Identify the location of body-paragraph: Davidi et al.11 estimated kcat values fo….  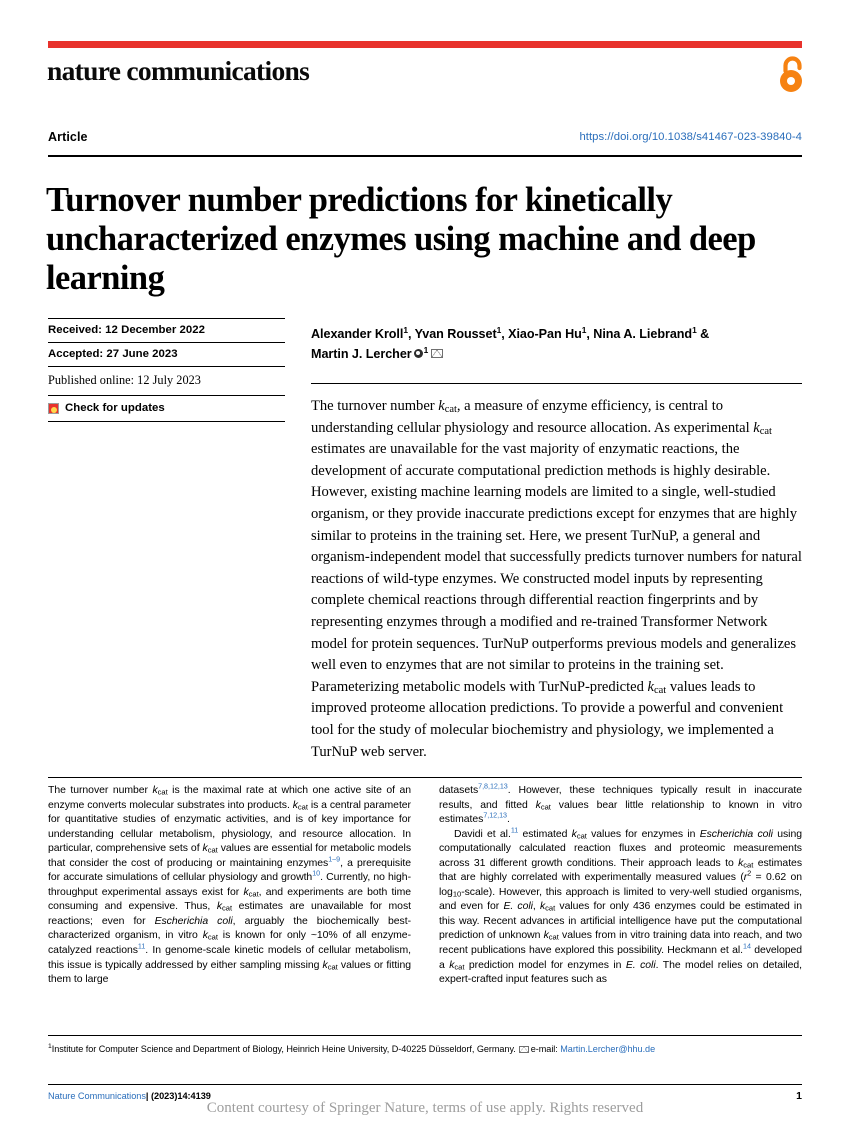
(620, 907).